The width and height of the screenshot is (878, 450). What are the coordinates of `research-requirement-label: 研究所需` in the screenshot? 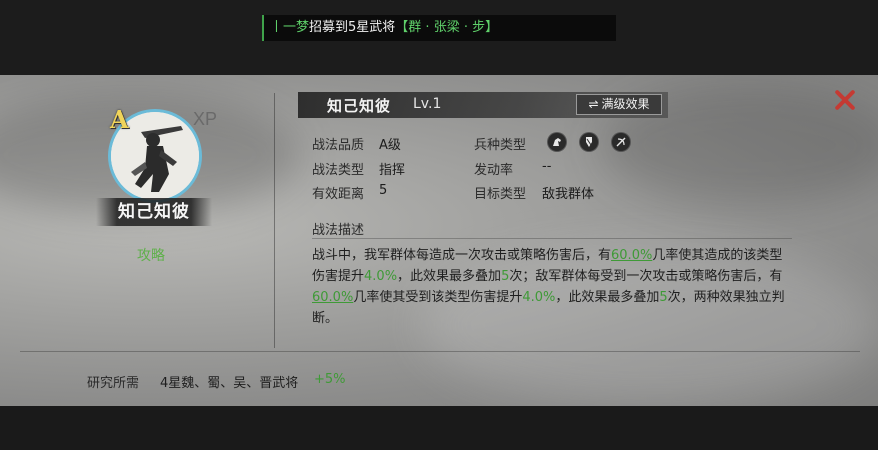 It's located at (113, 383).